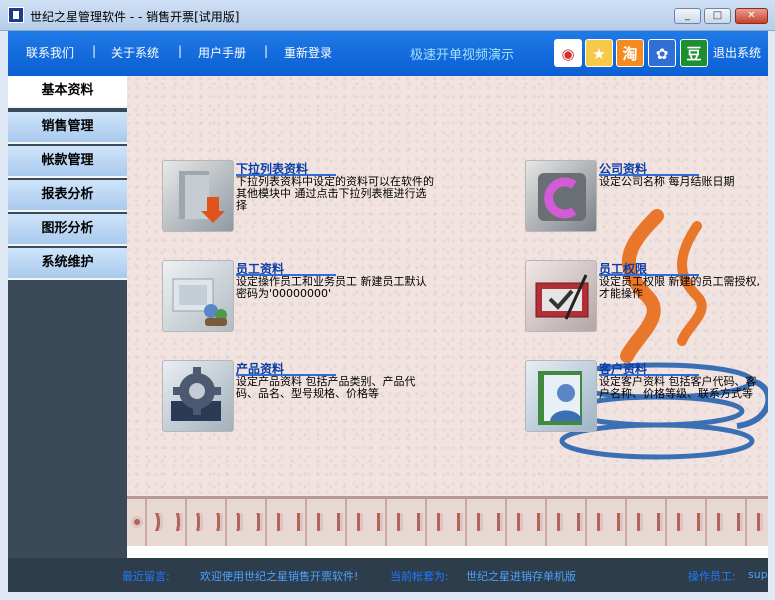  I want to click on status-account-value: 世纪之星进销存单机版, so click(521, 576).